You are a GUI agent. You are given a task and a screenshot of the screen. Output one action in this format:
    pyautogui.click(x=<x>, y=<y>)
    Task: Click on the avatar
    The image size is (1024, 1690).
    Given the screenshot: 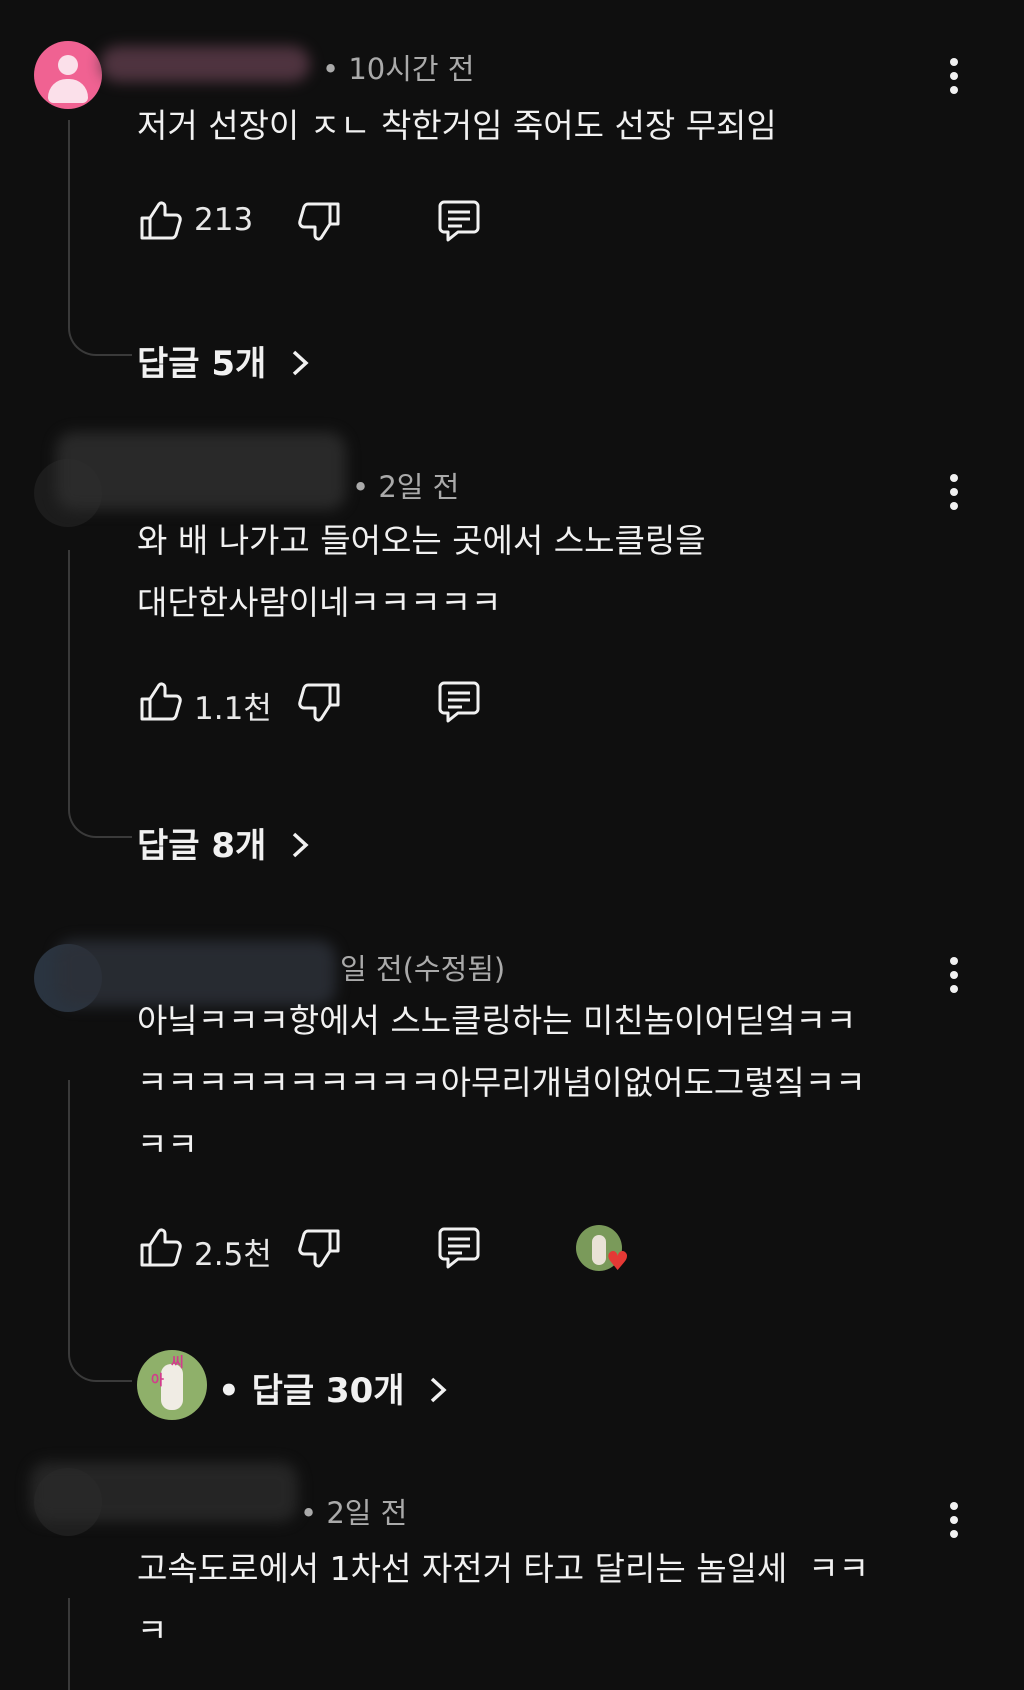 What is the action you would take?
    pyautogui.click(x=68, y=75)
    